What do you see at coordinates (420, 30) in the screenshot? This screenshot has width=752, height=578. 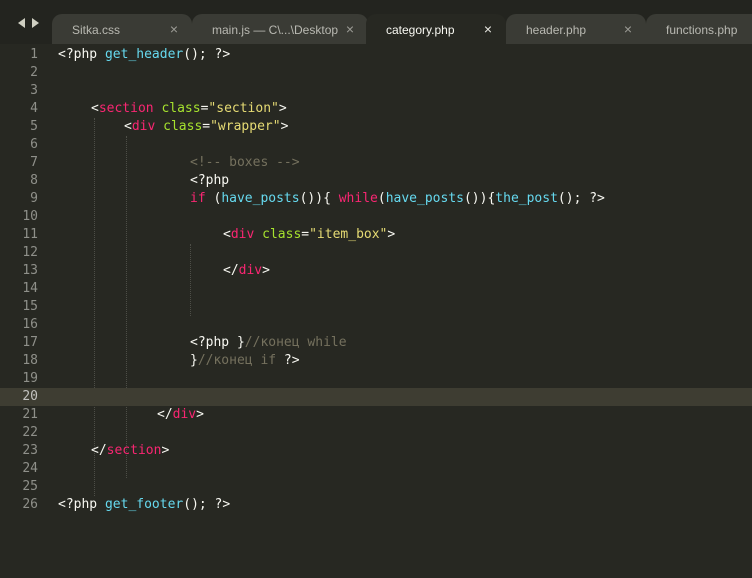 I see `tab-label: category.php` at bounding box center [420, 30].